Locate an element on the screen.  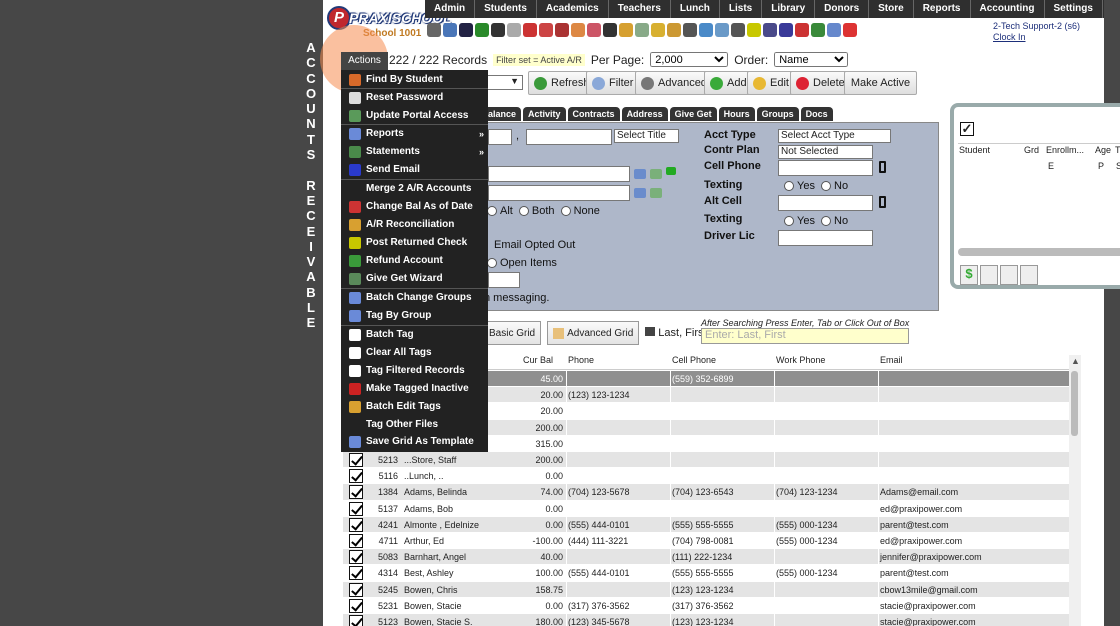
phone-icon is located at coordinates (498, 30).